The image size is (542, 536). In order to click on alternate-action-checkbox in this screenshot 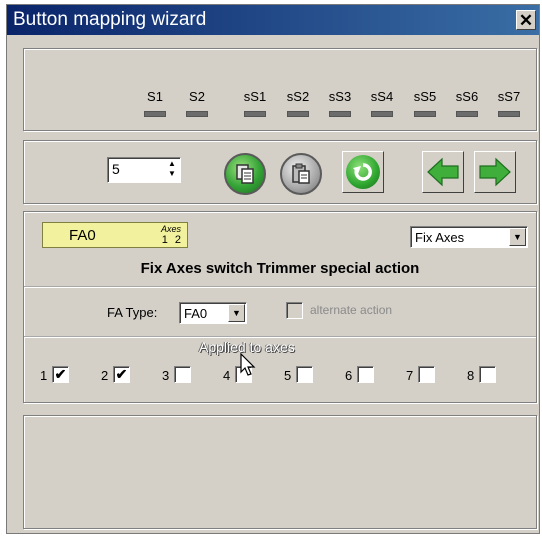, I will do `click(294, 310)`.